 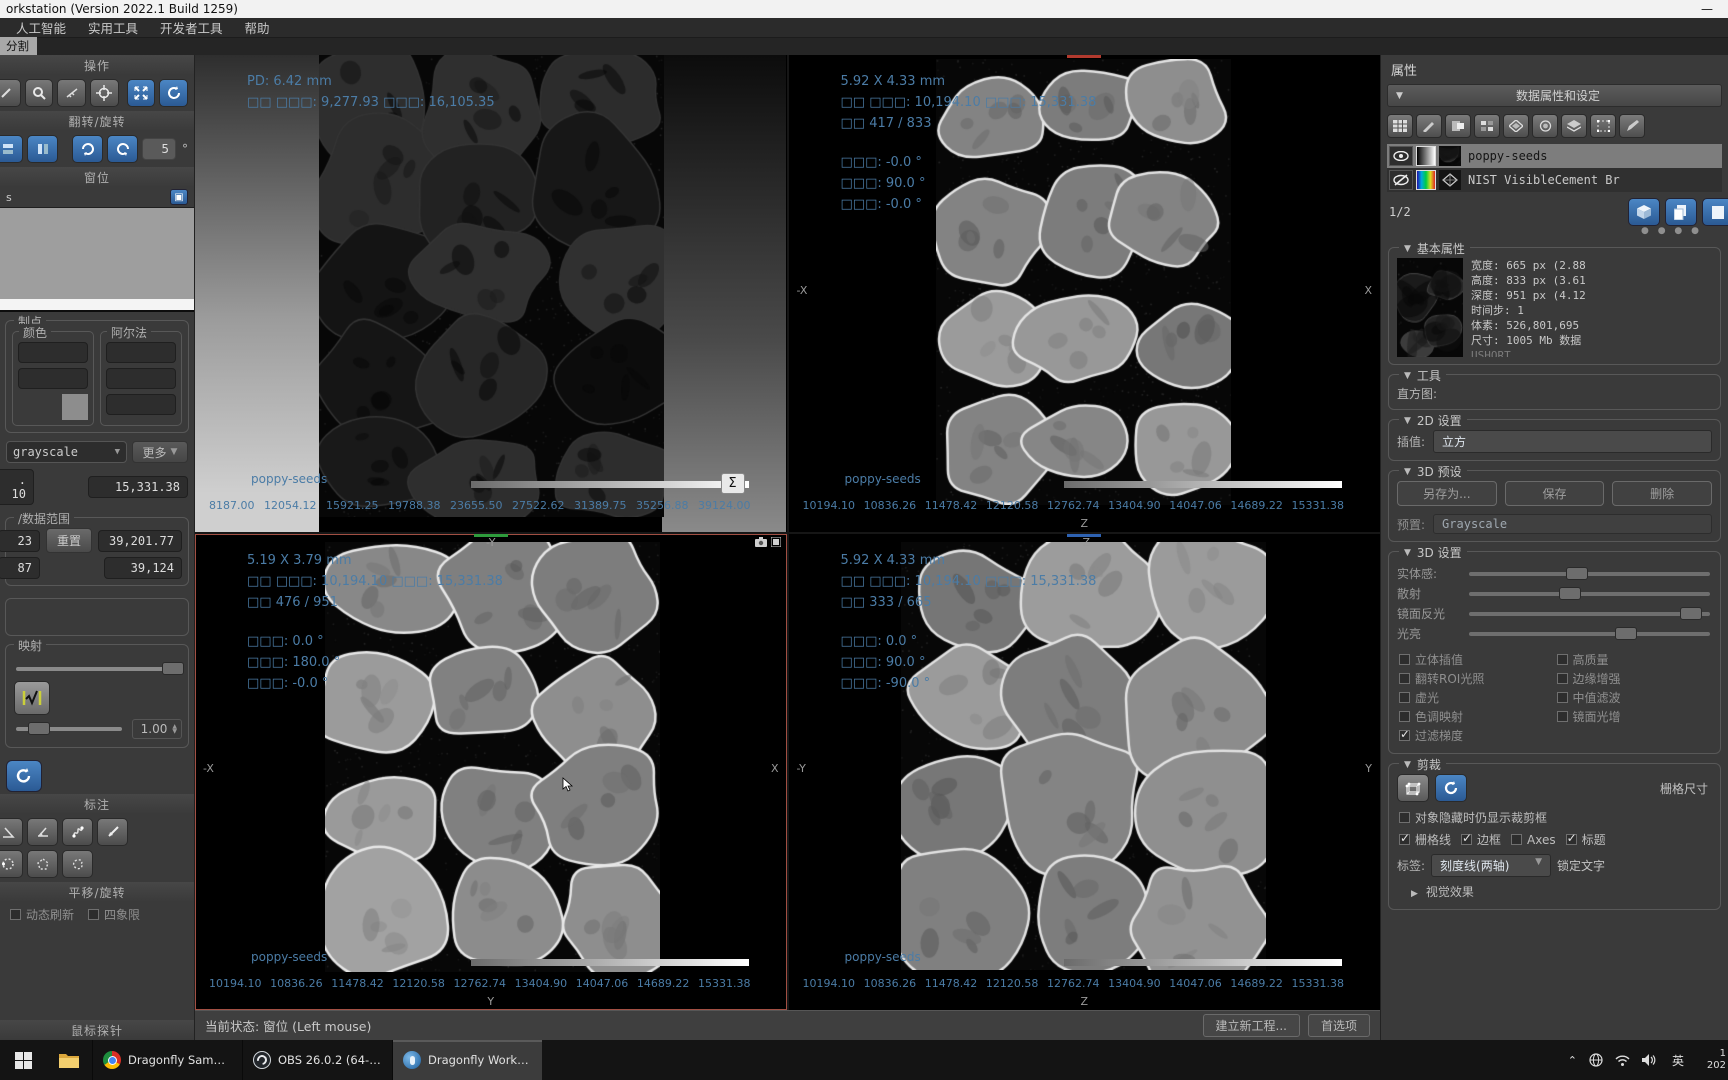 What do you see at coordinates (1516, 126) in the screenshot?
I see `diamond-view-button` at bounding box center [1516, 126].